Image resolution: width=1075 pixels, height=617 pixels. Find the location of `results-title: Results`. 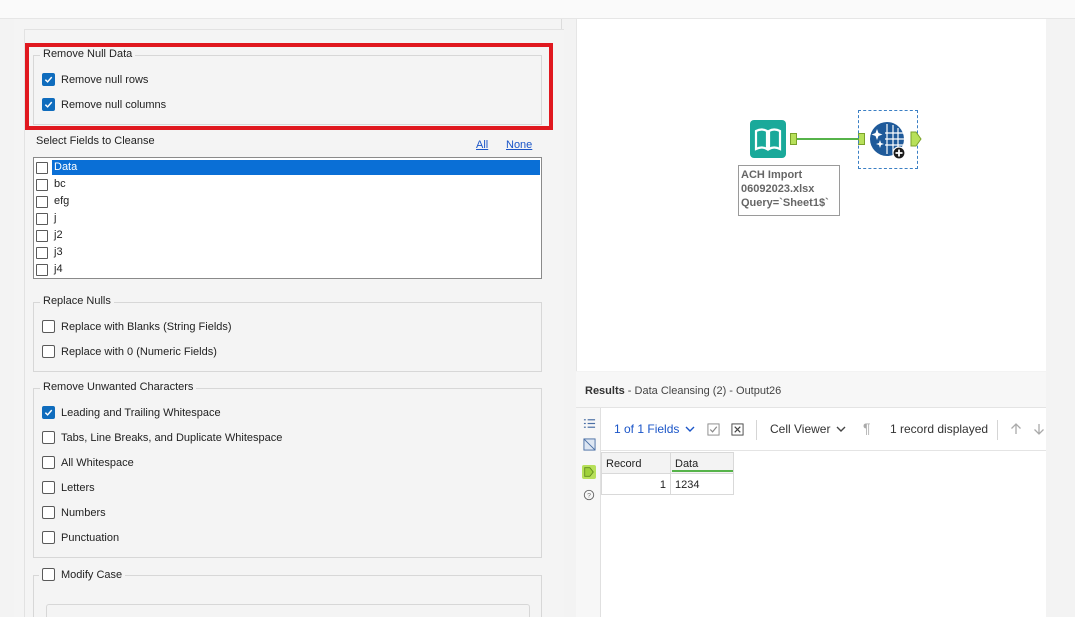

results-title: Results is located at coordinates (605, 391).